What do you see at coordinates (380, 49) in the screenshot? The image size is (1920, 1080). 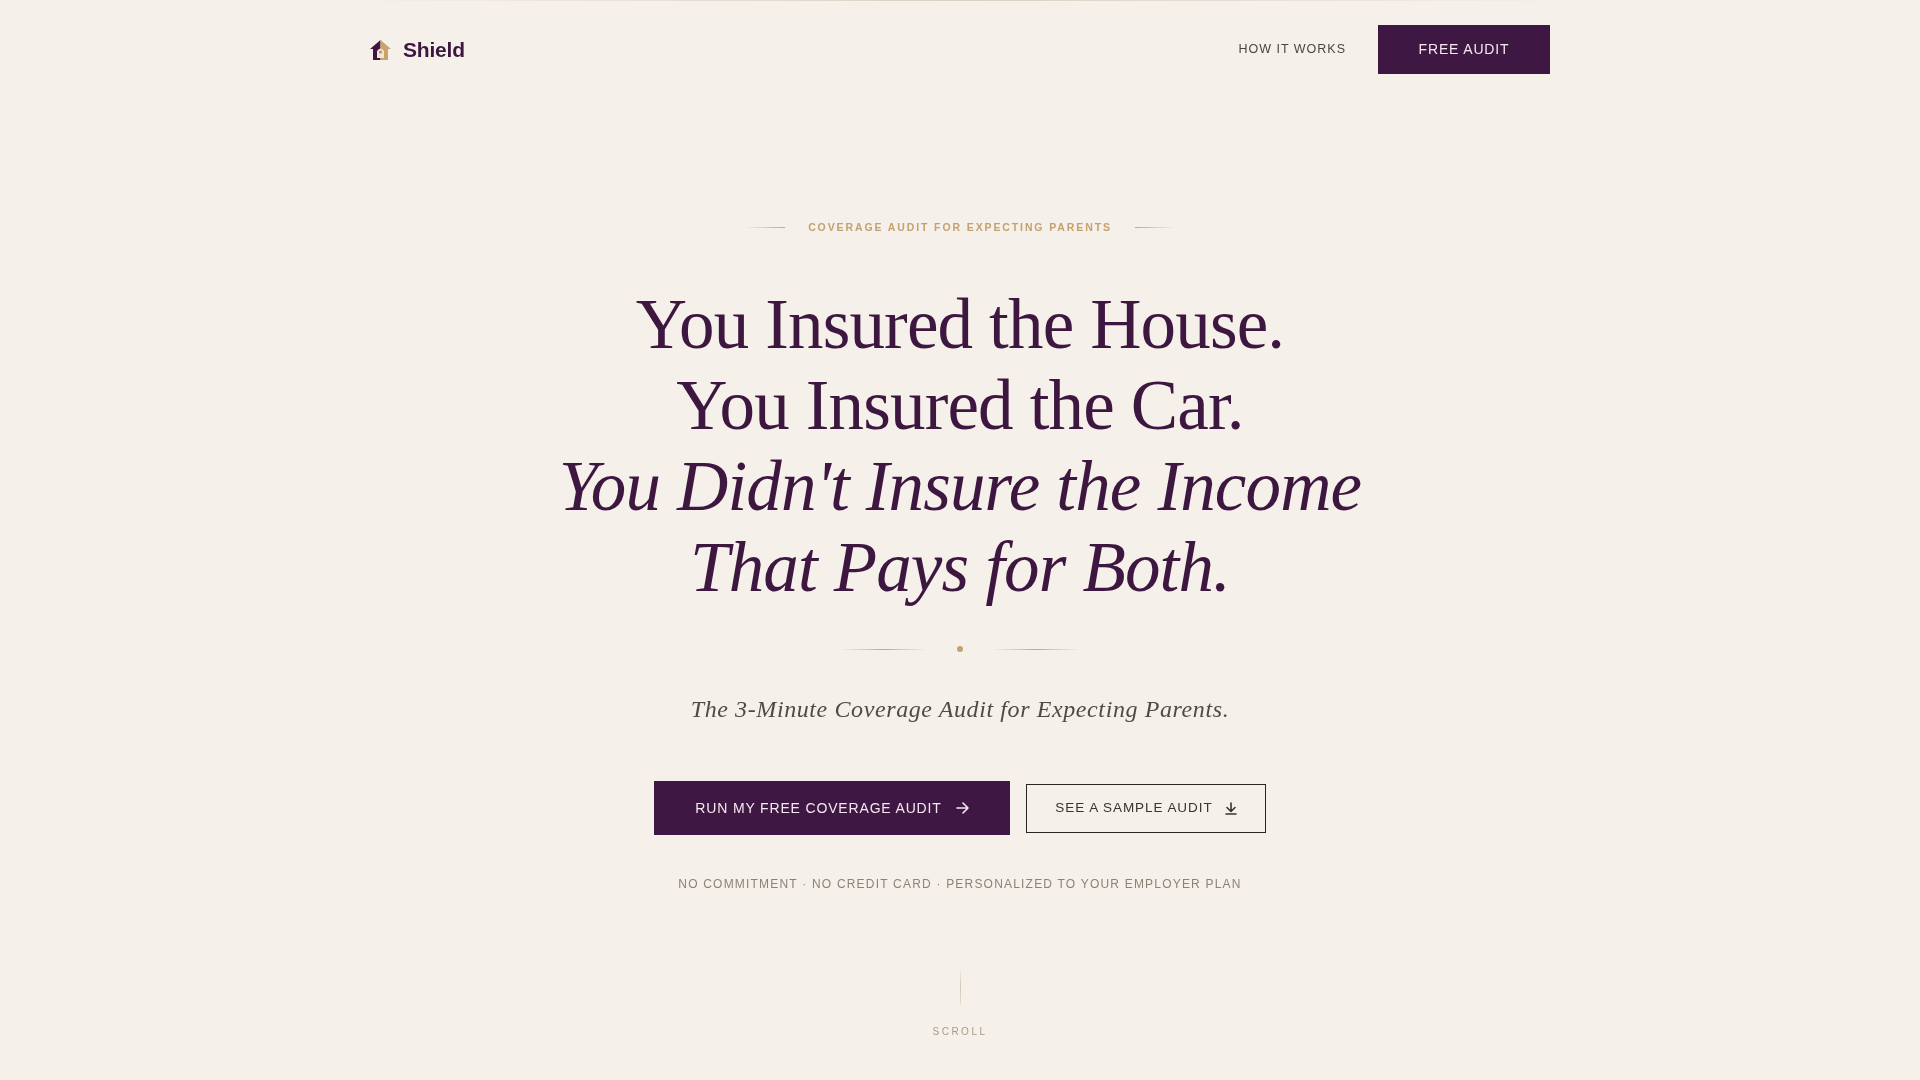 I see `house-icon` at bounding box center [380, 49].